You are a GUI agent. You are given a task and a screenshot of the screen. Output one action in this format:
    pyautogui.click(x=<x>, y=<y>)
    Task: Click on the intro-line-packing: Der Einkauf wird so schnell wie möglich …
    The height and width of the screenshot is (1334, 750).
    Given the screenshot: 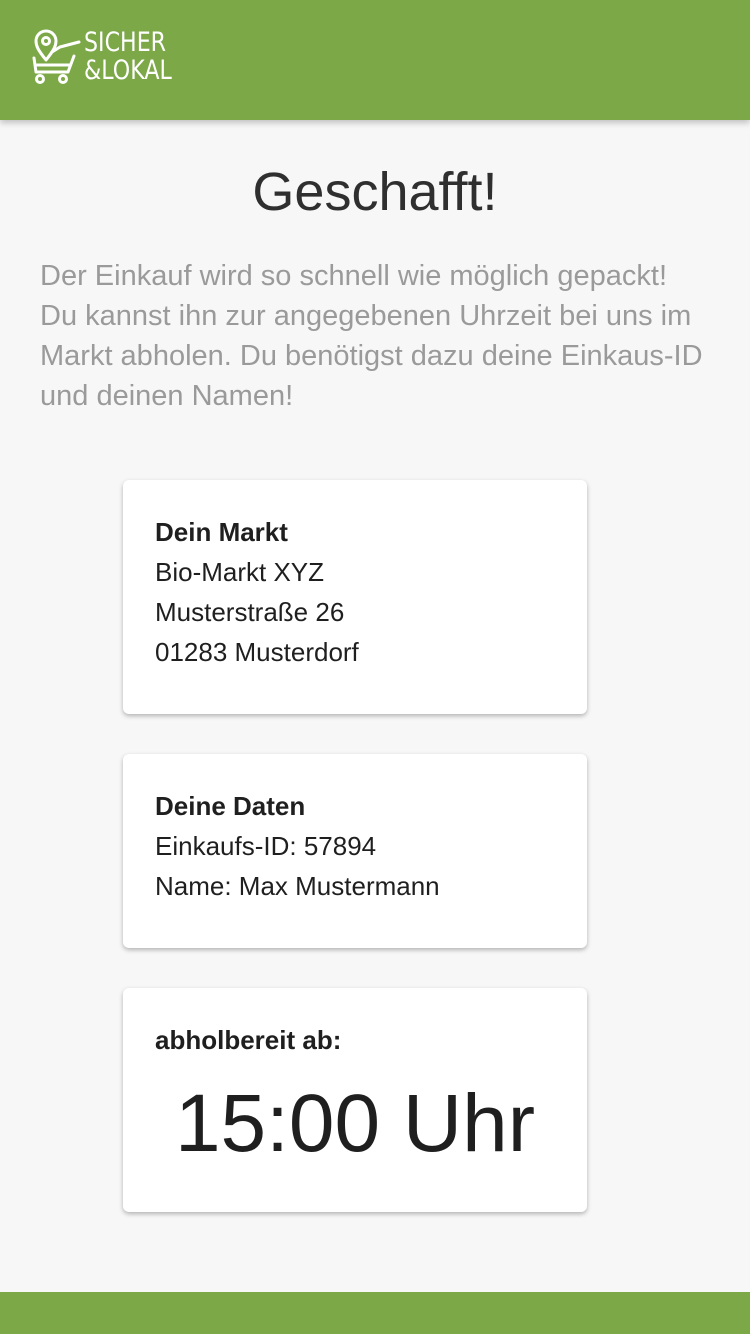 What is the action you would take?
    pyautogui.click(x=353, y=276)
    